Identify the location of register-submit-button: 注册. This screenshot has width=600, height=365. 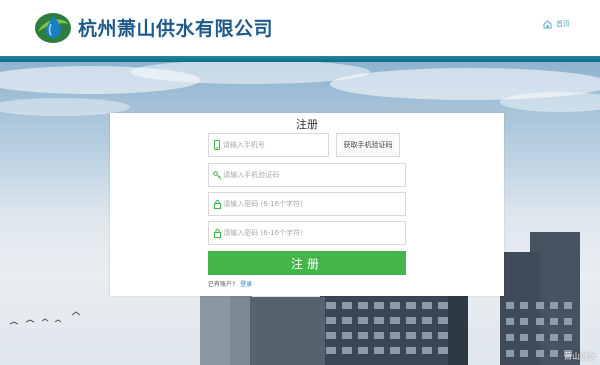
(307, 263).